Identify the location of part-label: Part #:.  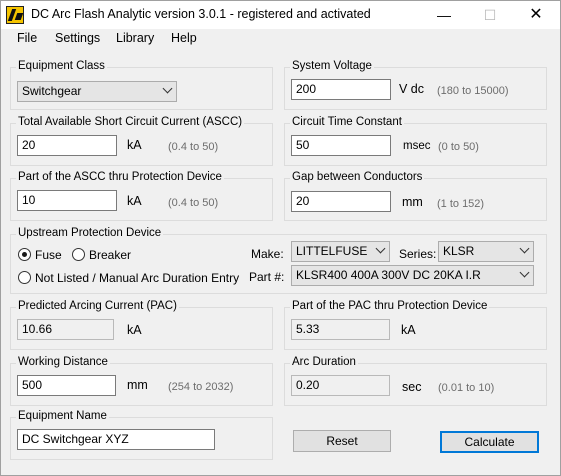
(267, 277).